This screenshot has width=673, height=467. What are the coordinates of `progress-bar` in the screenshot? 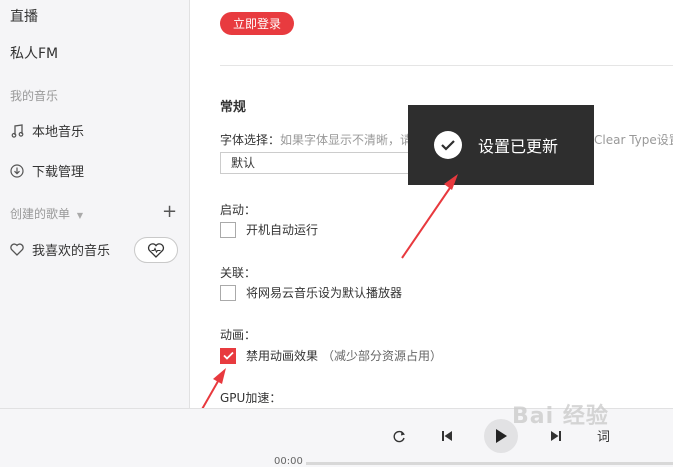 It's located at (489, 463).